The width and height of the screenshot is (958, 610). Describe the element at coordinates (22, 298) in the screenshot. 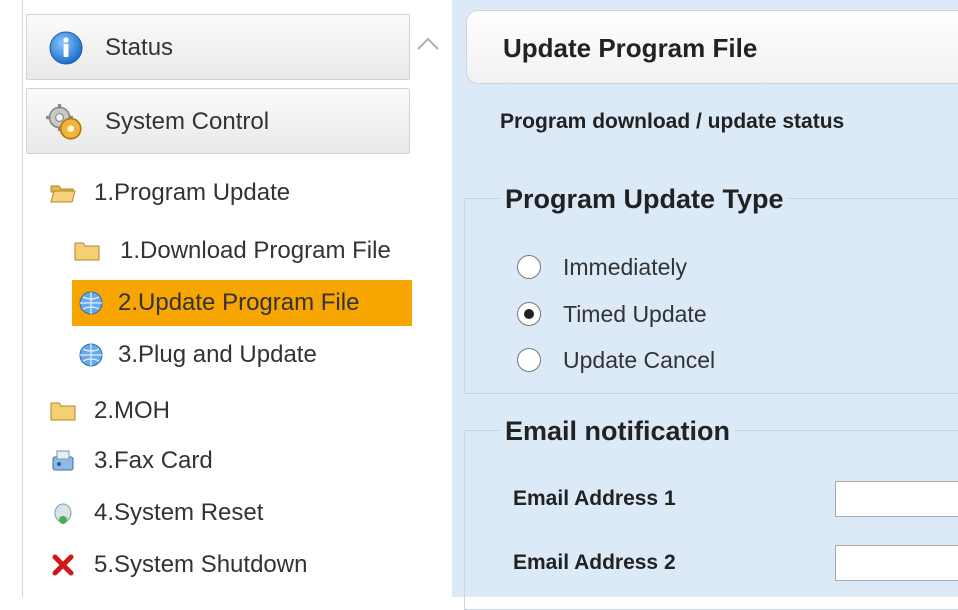

I see `sidebar-border` at that location.